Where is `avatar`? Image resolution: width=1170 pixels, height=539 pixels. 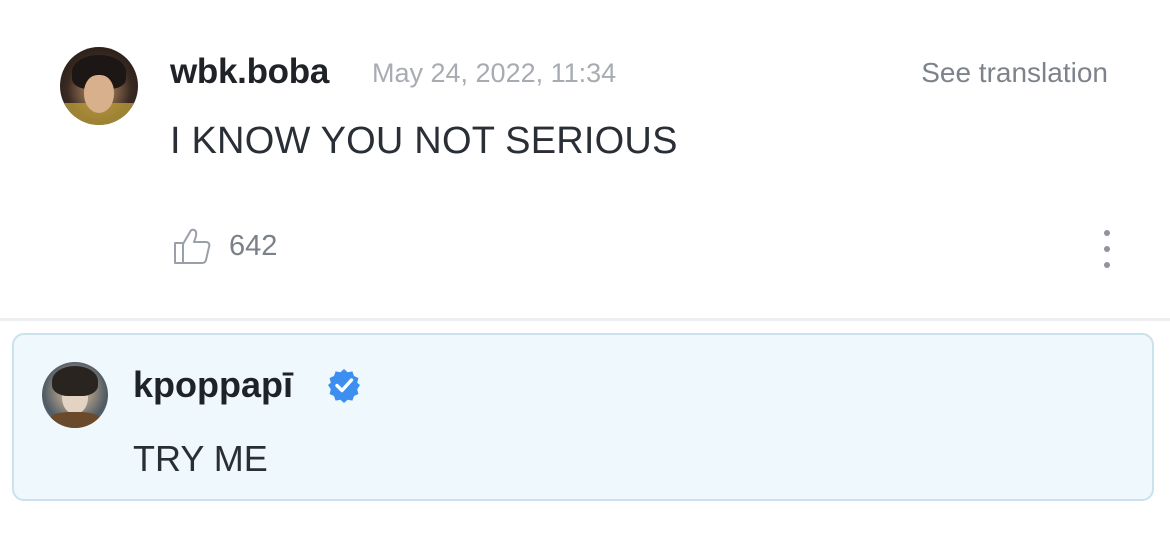 avatar is located at coordinates (99, 86).